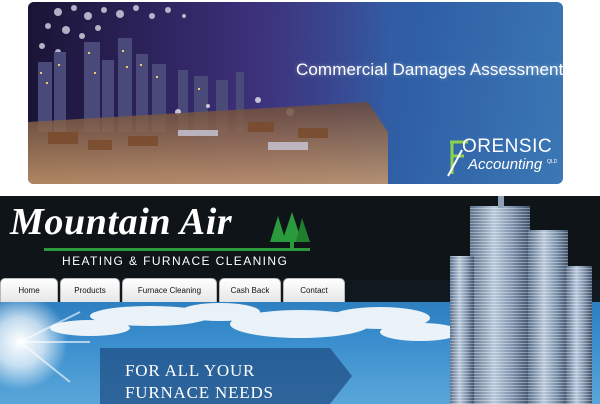 Image resolution: width=600 pixels, height=404 pixels. I want to click on nav-furnace-cleaning-label: Furnace Cleaning, so click(169, 290).